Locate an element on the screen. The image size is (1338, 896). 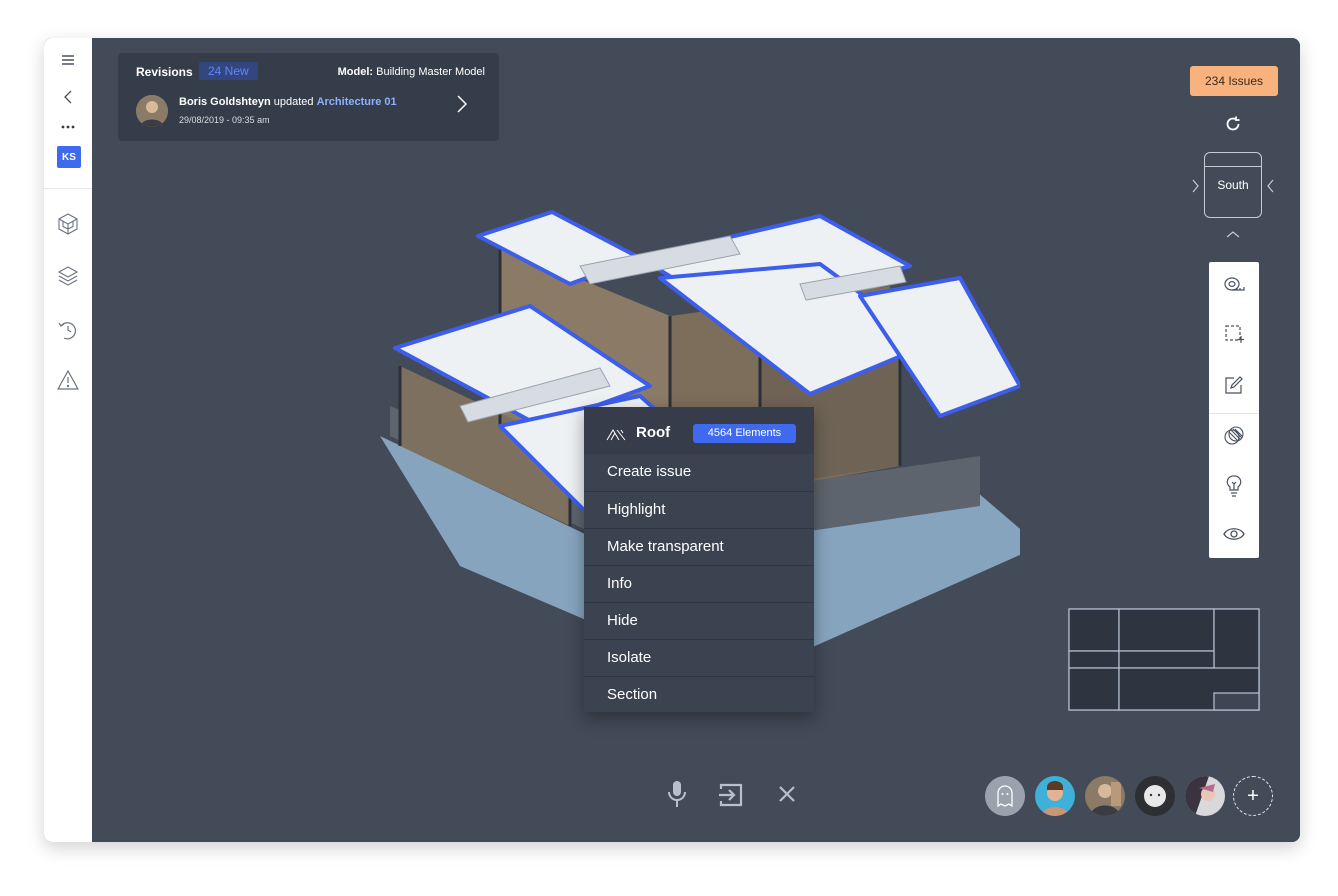
markup-pencil-icon is located at coordinates (1234, 385).